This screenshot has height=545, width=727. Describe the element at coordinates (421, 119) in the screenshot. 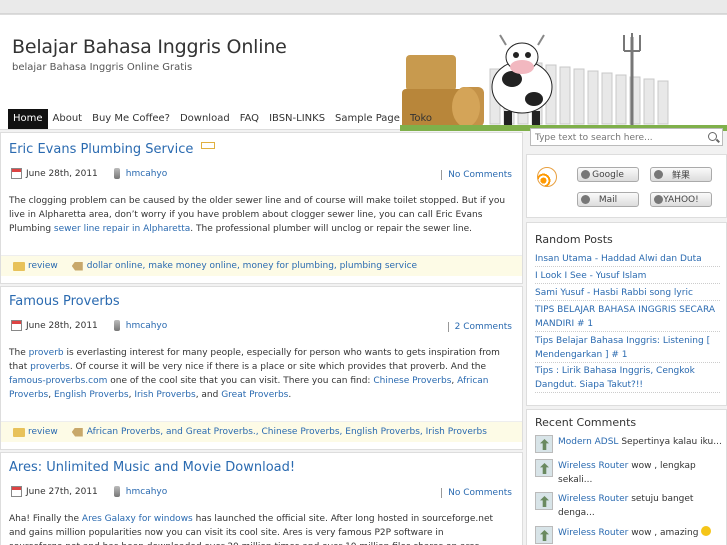

I see `nav-toko: Toko` at that location.